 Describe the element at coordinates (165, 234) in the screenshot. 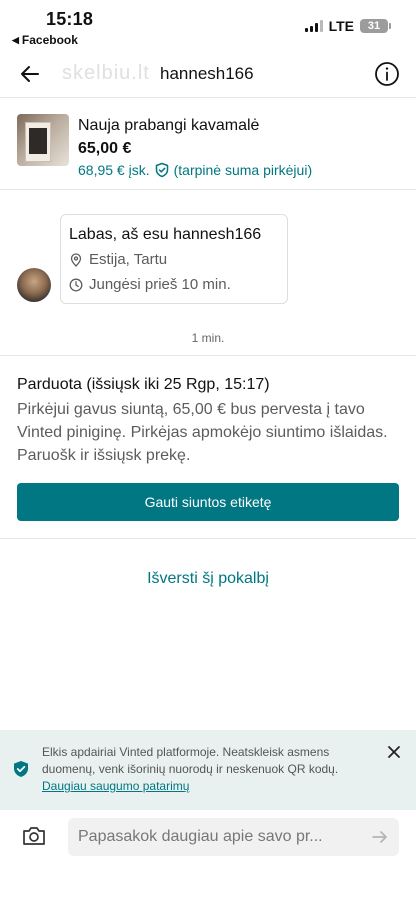

I see `profile-greeting: Labas, aš esu hannesh166` at that location.